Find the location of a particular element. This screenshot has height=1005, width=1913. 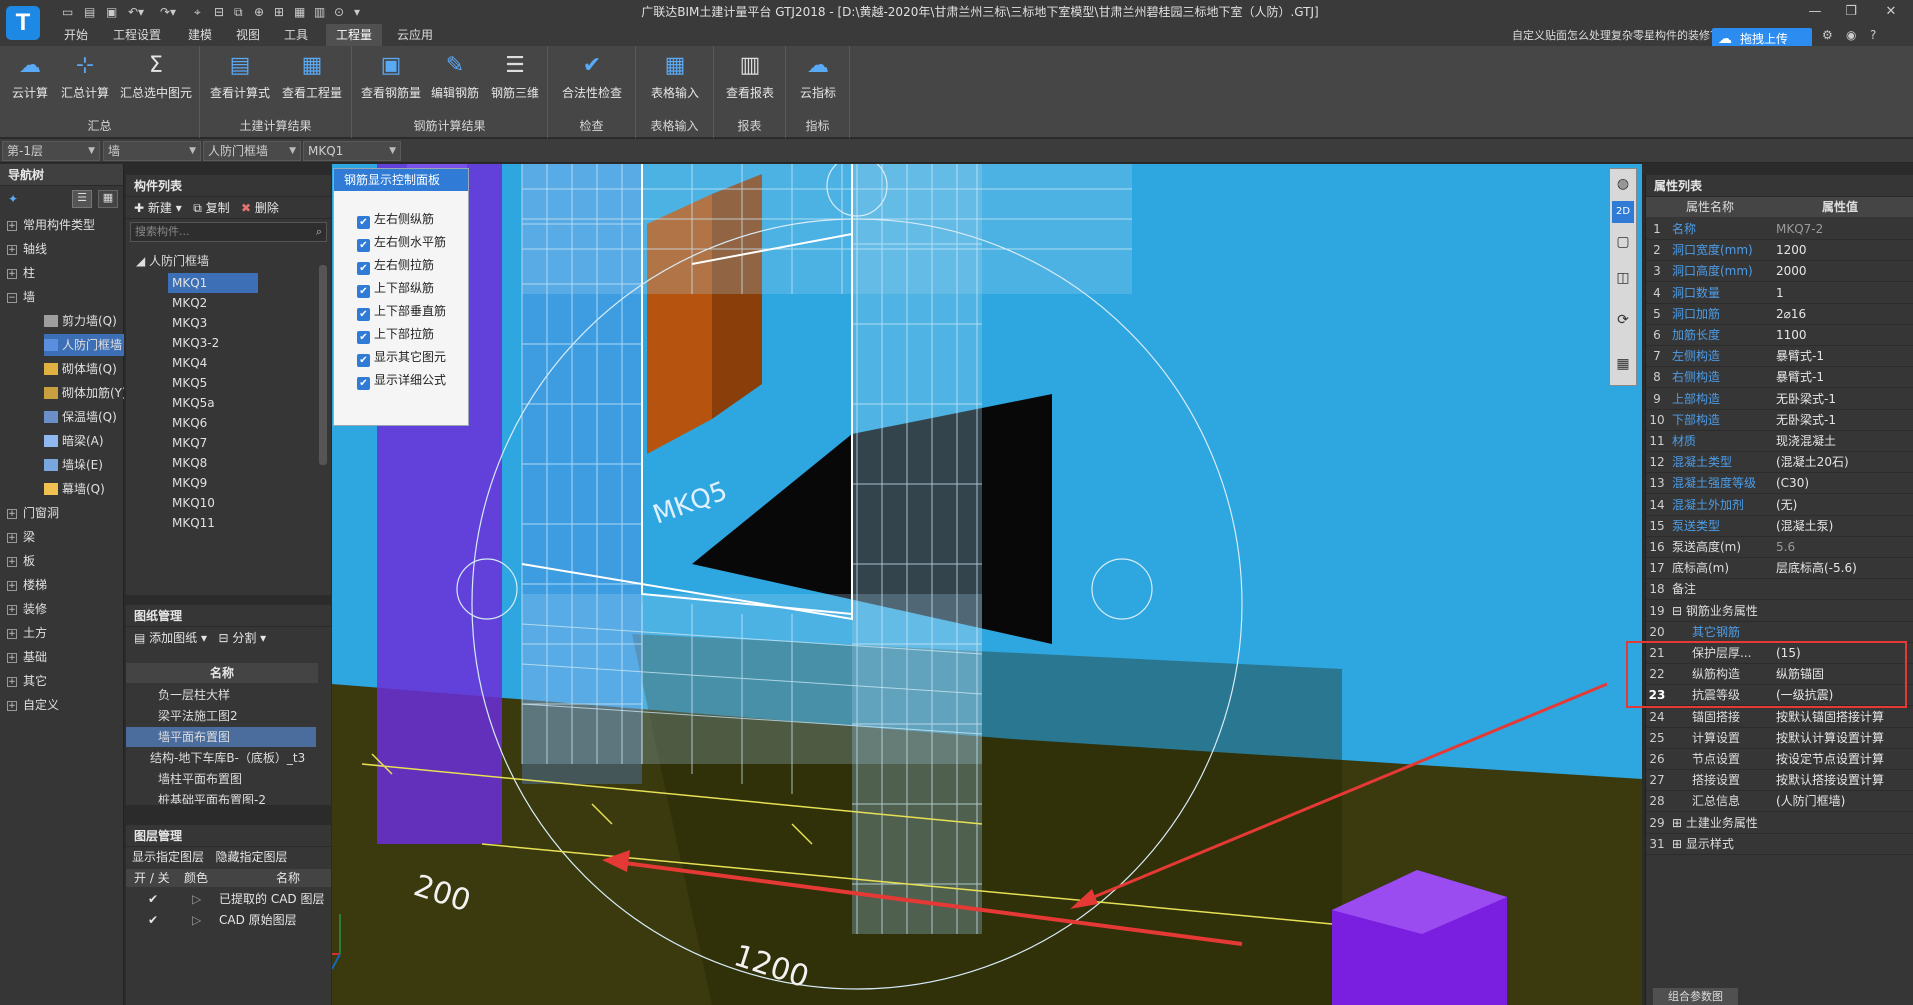

property-row: 18 备注 is located at coordinates (1779, 590).